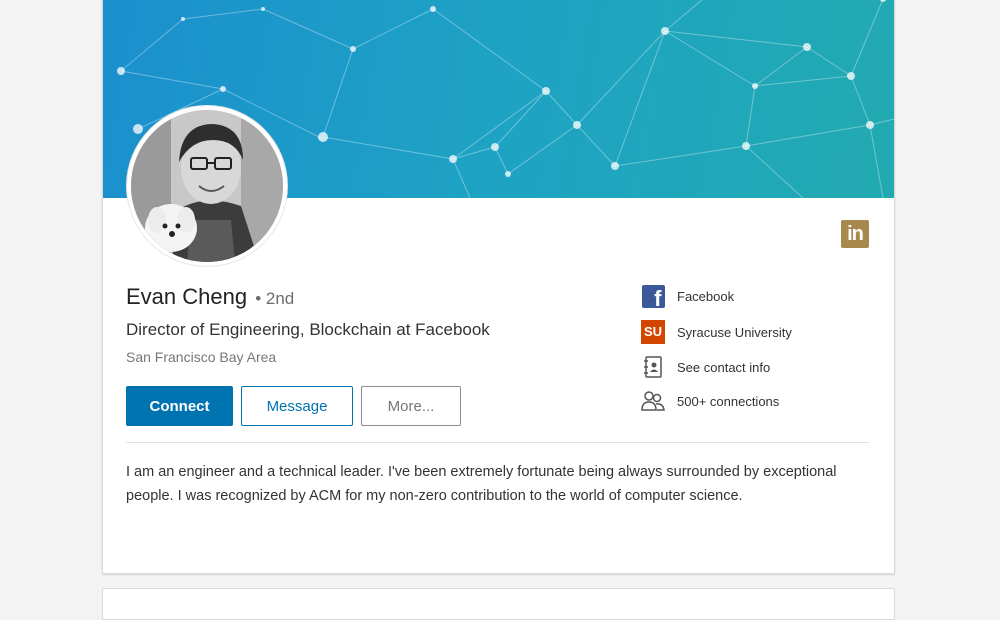 This screenshot has width=1000, height=620. Describe the element at coordinates (653, 367) in the screenshot. I see `contact-book-icon` at that location.